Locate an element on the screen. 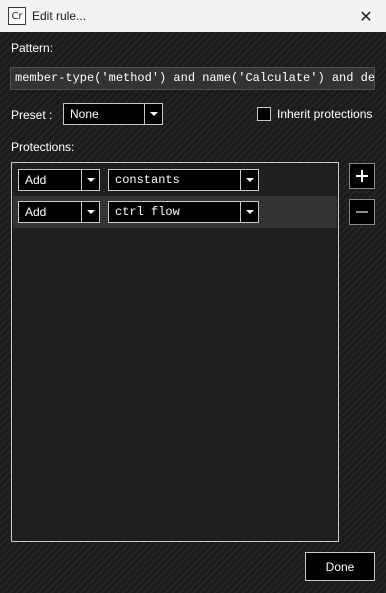 The width and height of the screenshot is (386, 593). close-icon: ✕ is located at coordinates (366, 16).